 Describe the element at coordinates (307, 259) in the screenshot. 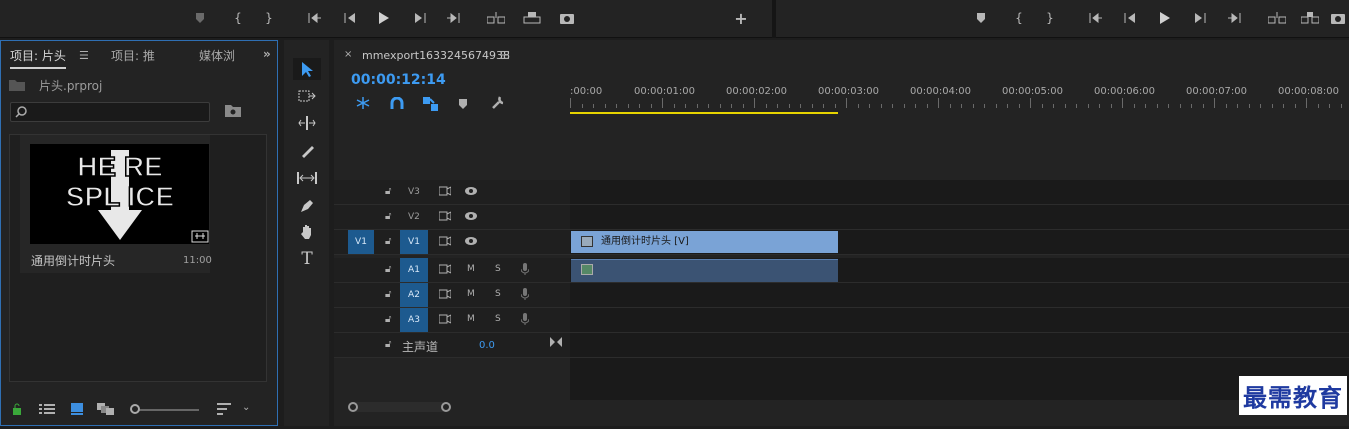

I see `type-tool-icon: T` at that location.